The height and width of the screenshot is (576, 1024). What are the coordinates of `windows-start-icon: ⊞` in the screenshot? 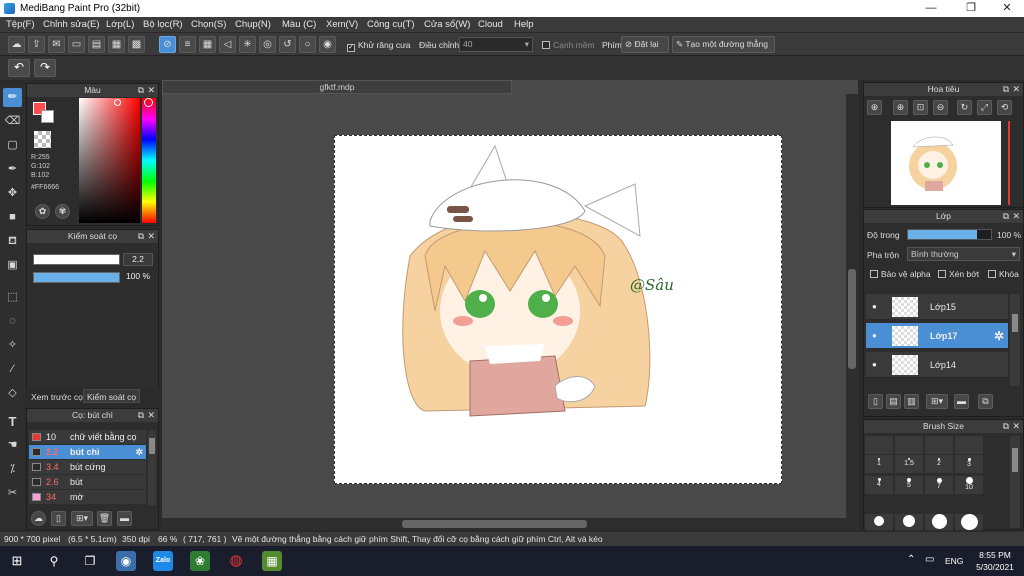 It's located at (17, 561).